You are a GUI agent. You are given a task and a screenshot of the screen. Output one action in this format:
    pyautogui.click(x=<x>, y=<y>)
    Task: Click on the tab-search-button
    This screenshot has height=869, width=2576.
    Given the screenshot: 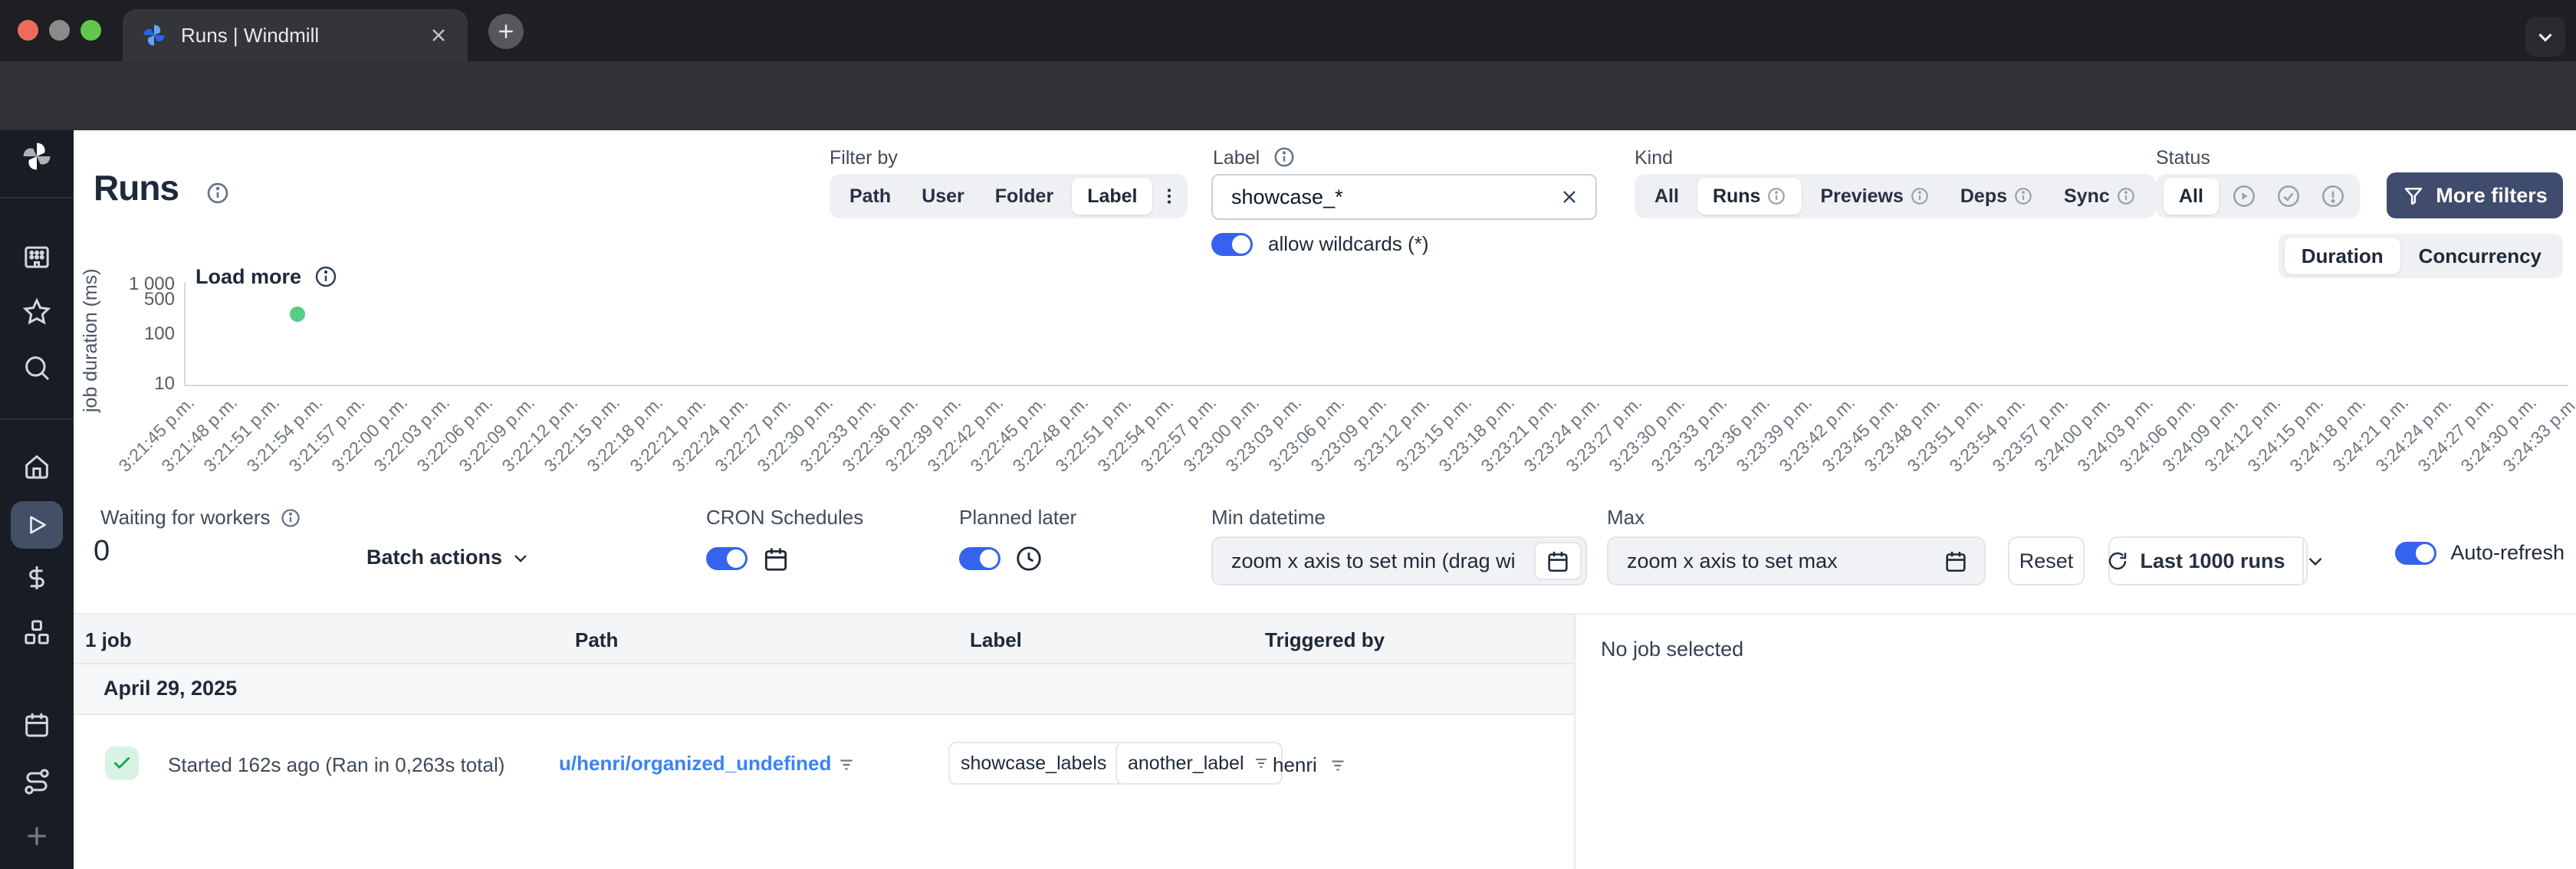 What is the action you would take?
    pyautogui.click(x=2545, y=37)
    